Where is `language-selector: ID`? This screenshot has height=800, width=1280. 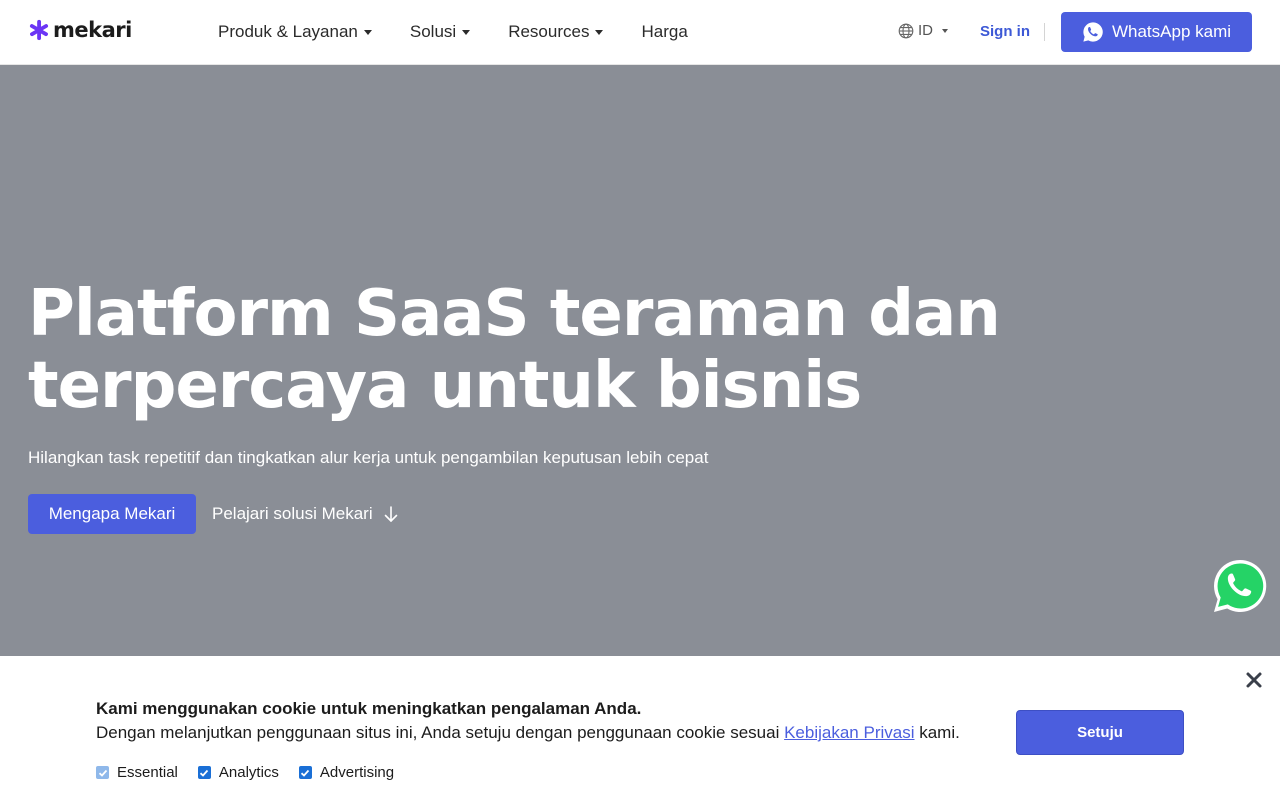 language-selector: ID is located at coordinates (923, 30).